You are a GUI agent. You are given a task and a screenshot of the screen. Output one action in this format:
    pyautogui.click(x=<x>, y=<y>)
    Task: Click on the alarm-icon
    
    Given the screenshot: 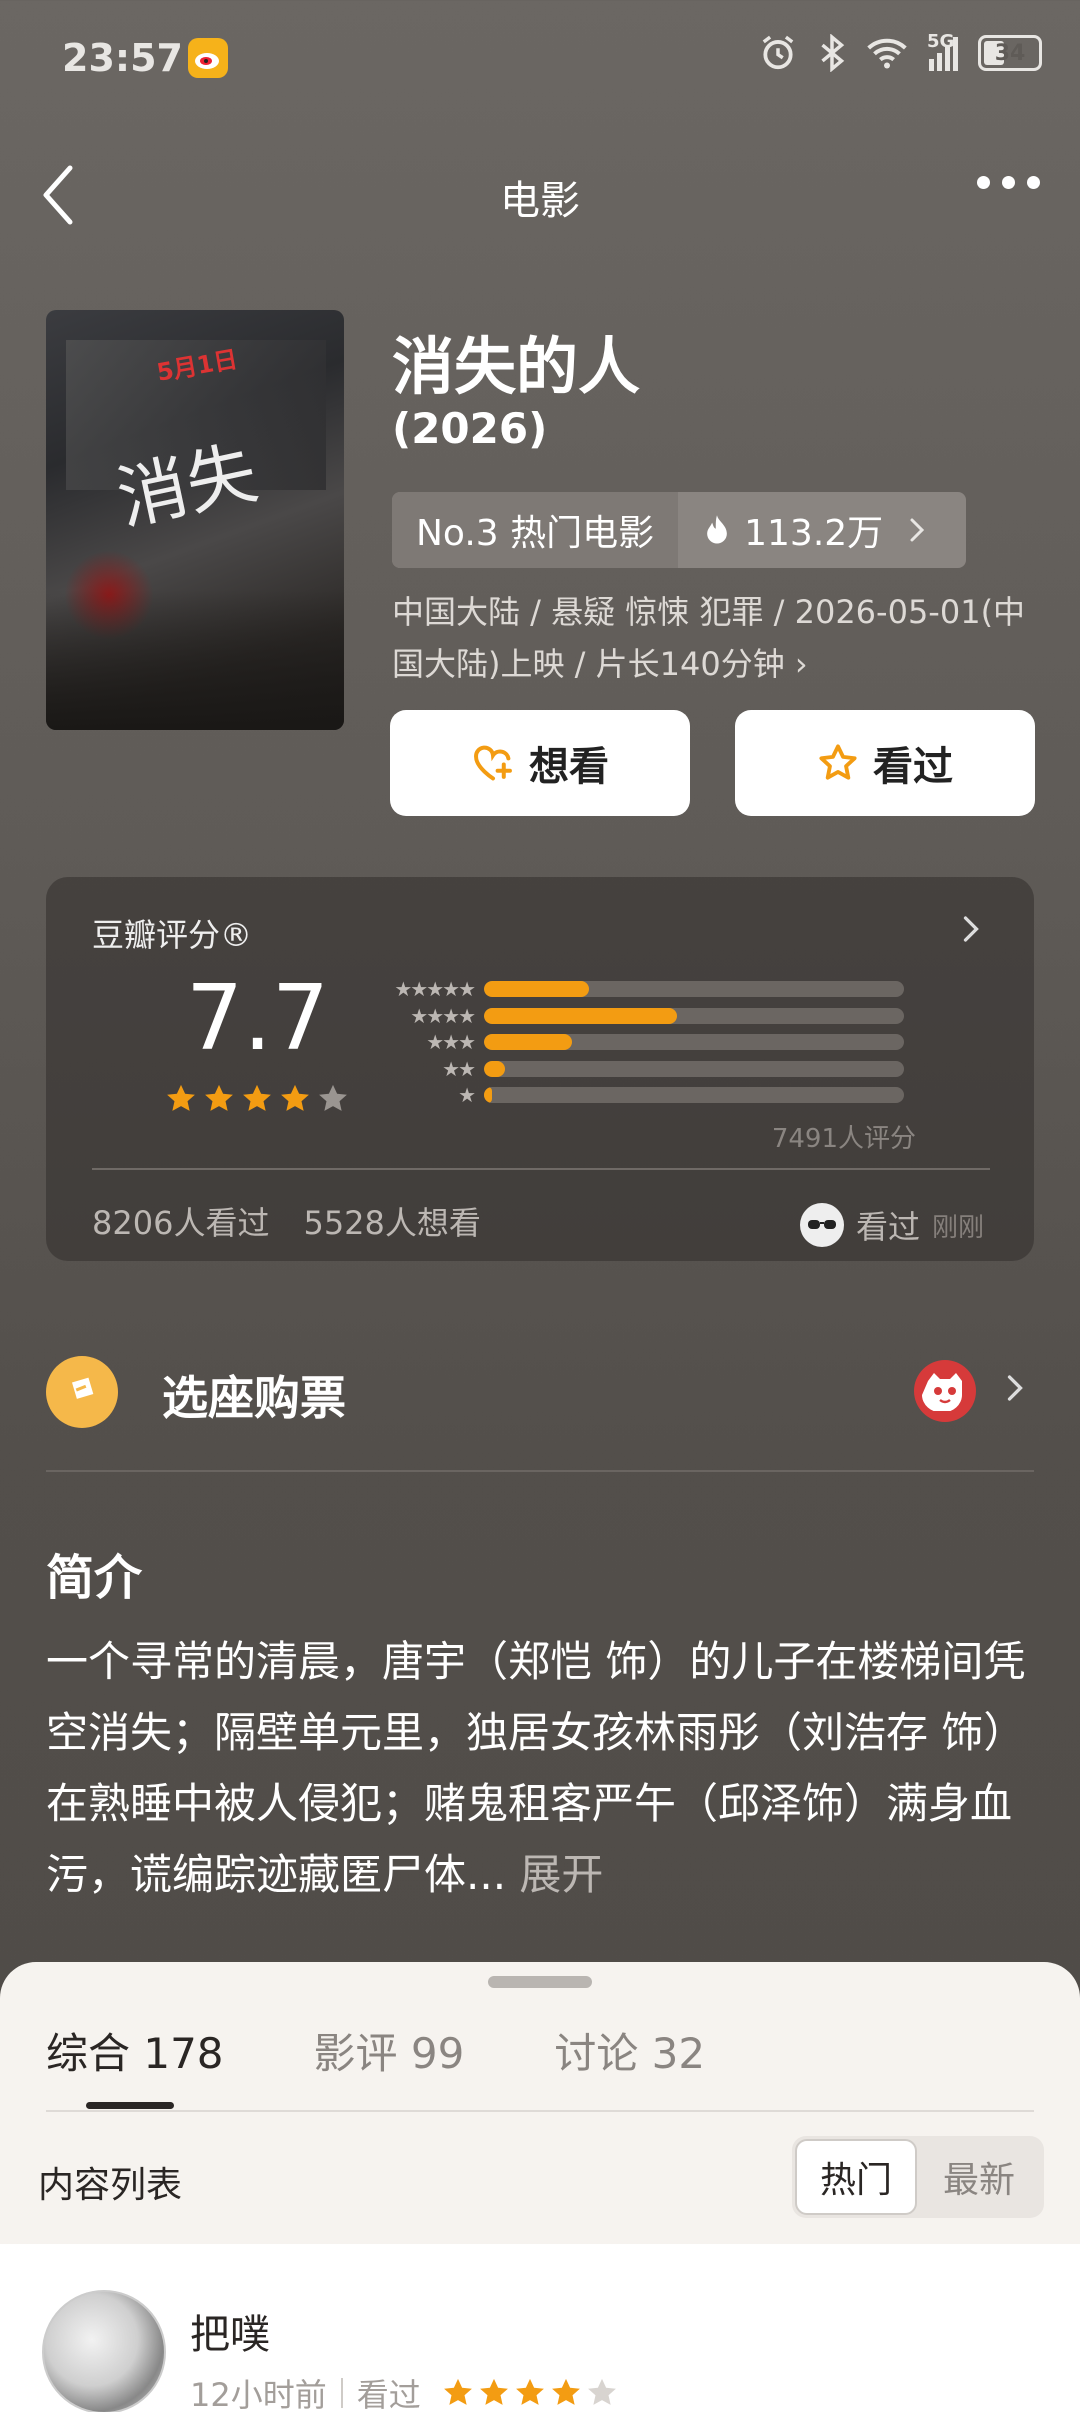 What is the action you would take?
    pyautogui.click(x=778, y=52)
    